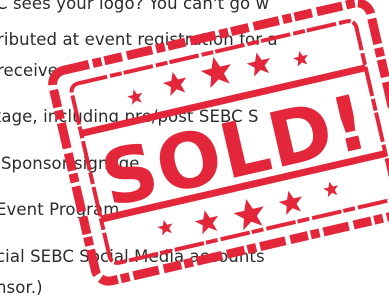 The image size is (389, 301). What do you see at coordinates (70, 163) in the screenshot?
I see `text-line: C Sponsor signage` at bounding box center [70, 163].